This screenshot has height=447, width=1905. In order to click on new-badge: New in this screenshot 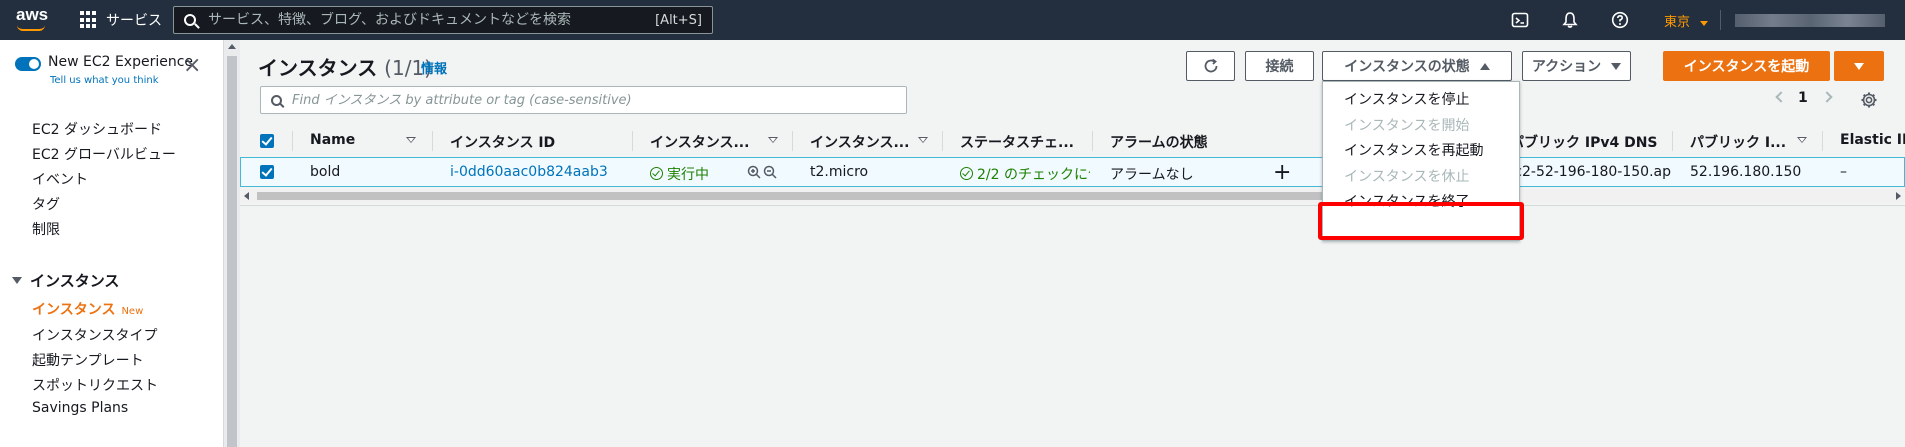, I will do `click(132, 311)`.